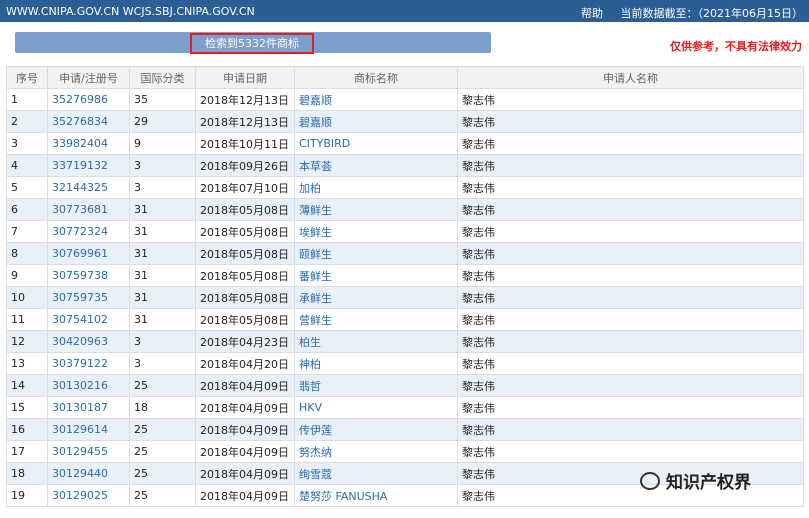 This screenshot has width=809, height=518. What do you see at coordinates (376, 363) in the screenshot?
I see `row-trademark-name: 神柏` at bounding box center [376, 363].